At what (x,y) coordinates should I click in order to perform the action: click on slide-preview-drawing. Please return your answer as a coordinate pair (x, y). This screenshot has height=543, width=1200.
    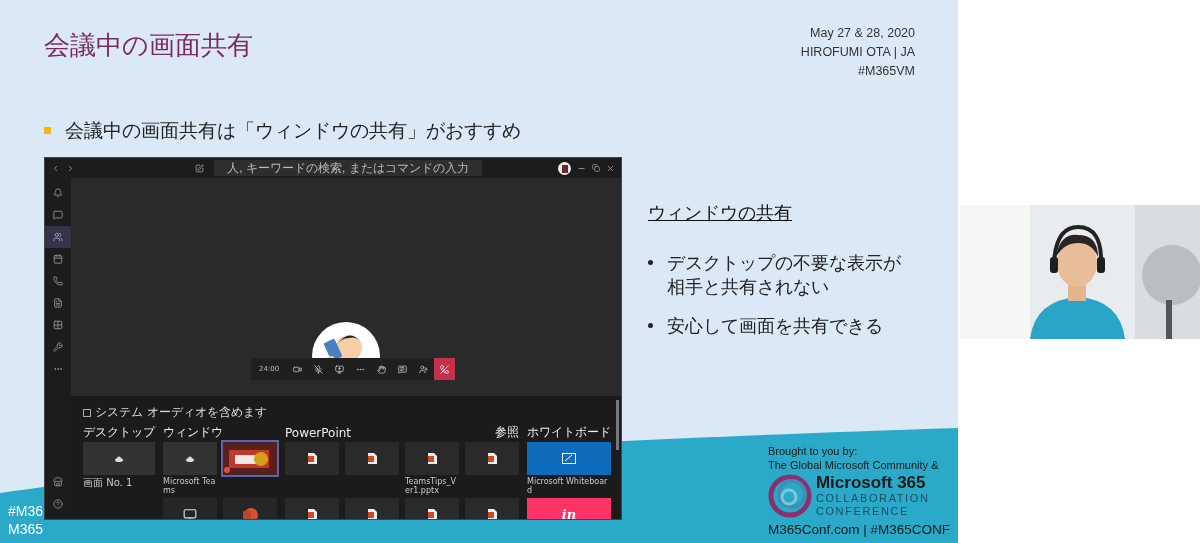
    Looking at the image, I should click on (250, 458).